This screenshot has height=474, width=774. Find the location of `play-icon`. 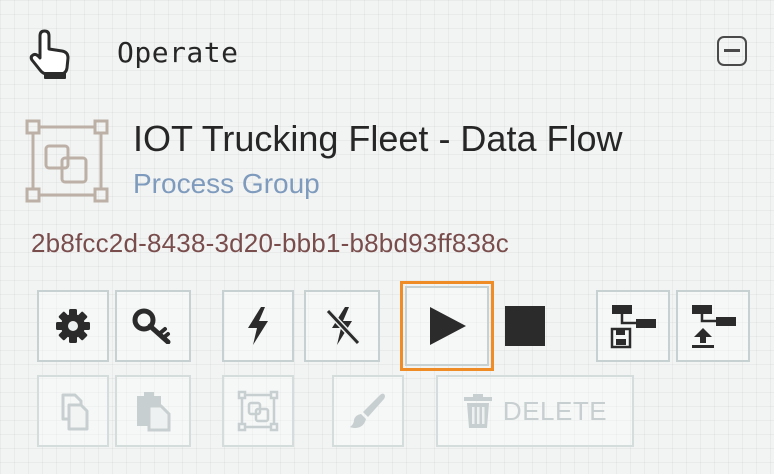

play-icon is located at coordinates (448, 326).